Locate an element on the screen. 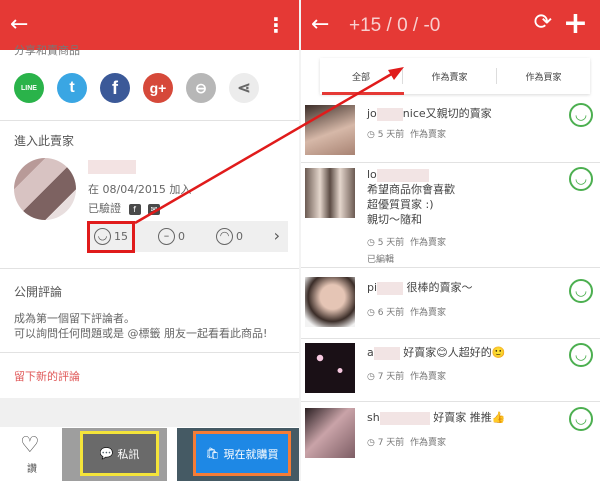  refresh-icon: ⟳ is located at coordinates (543, 22).